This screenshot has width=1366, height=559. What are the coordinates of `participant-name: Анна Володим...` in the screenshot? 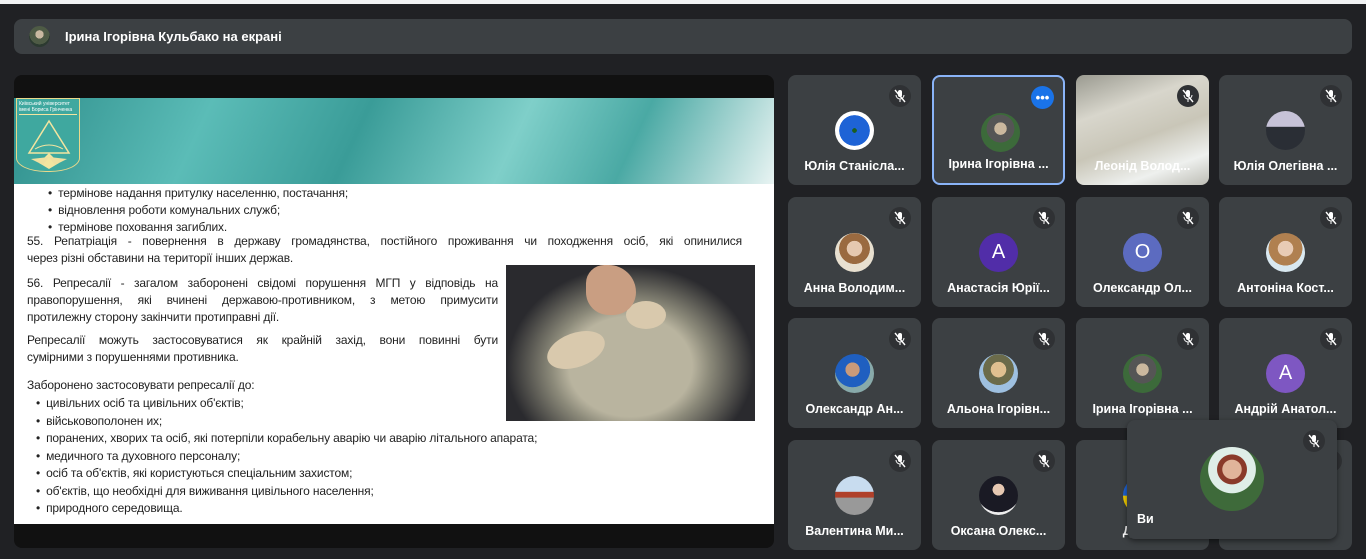 It's located at (854, 288).